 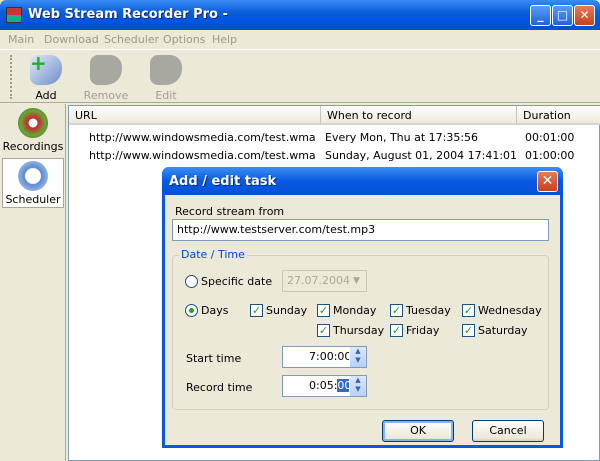 I want to click on menu-options: Options, so click(x=184, y=39).